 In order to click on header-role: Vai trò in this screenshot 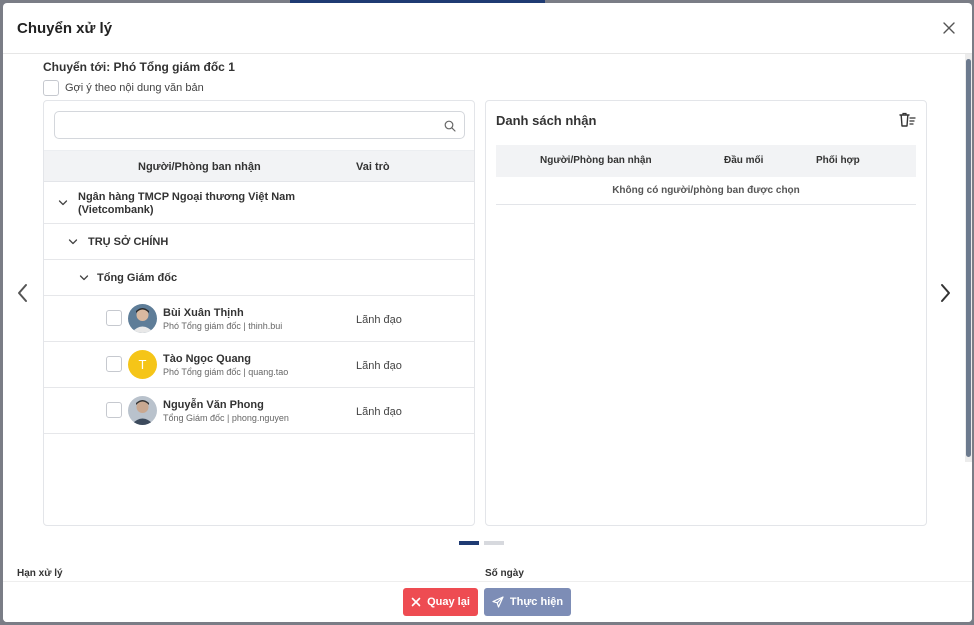, I will do `click(373, 167)`.